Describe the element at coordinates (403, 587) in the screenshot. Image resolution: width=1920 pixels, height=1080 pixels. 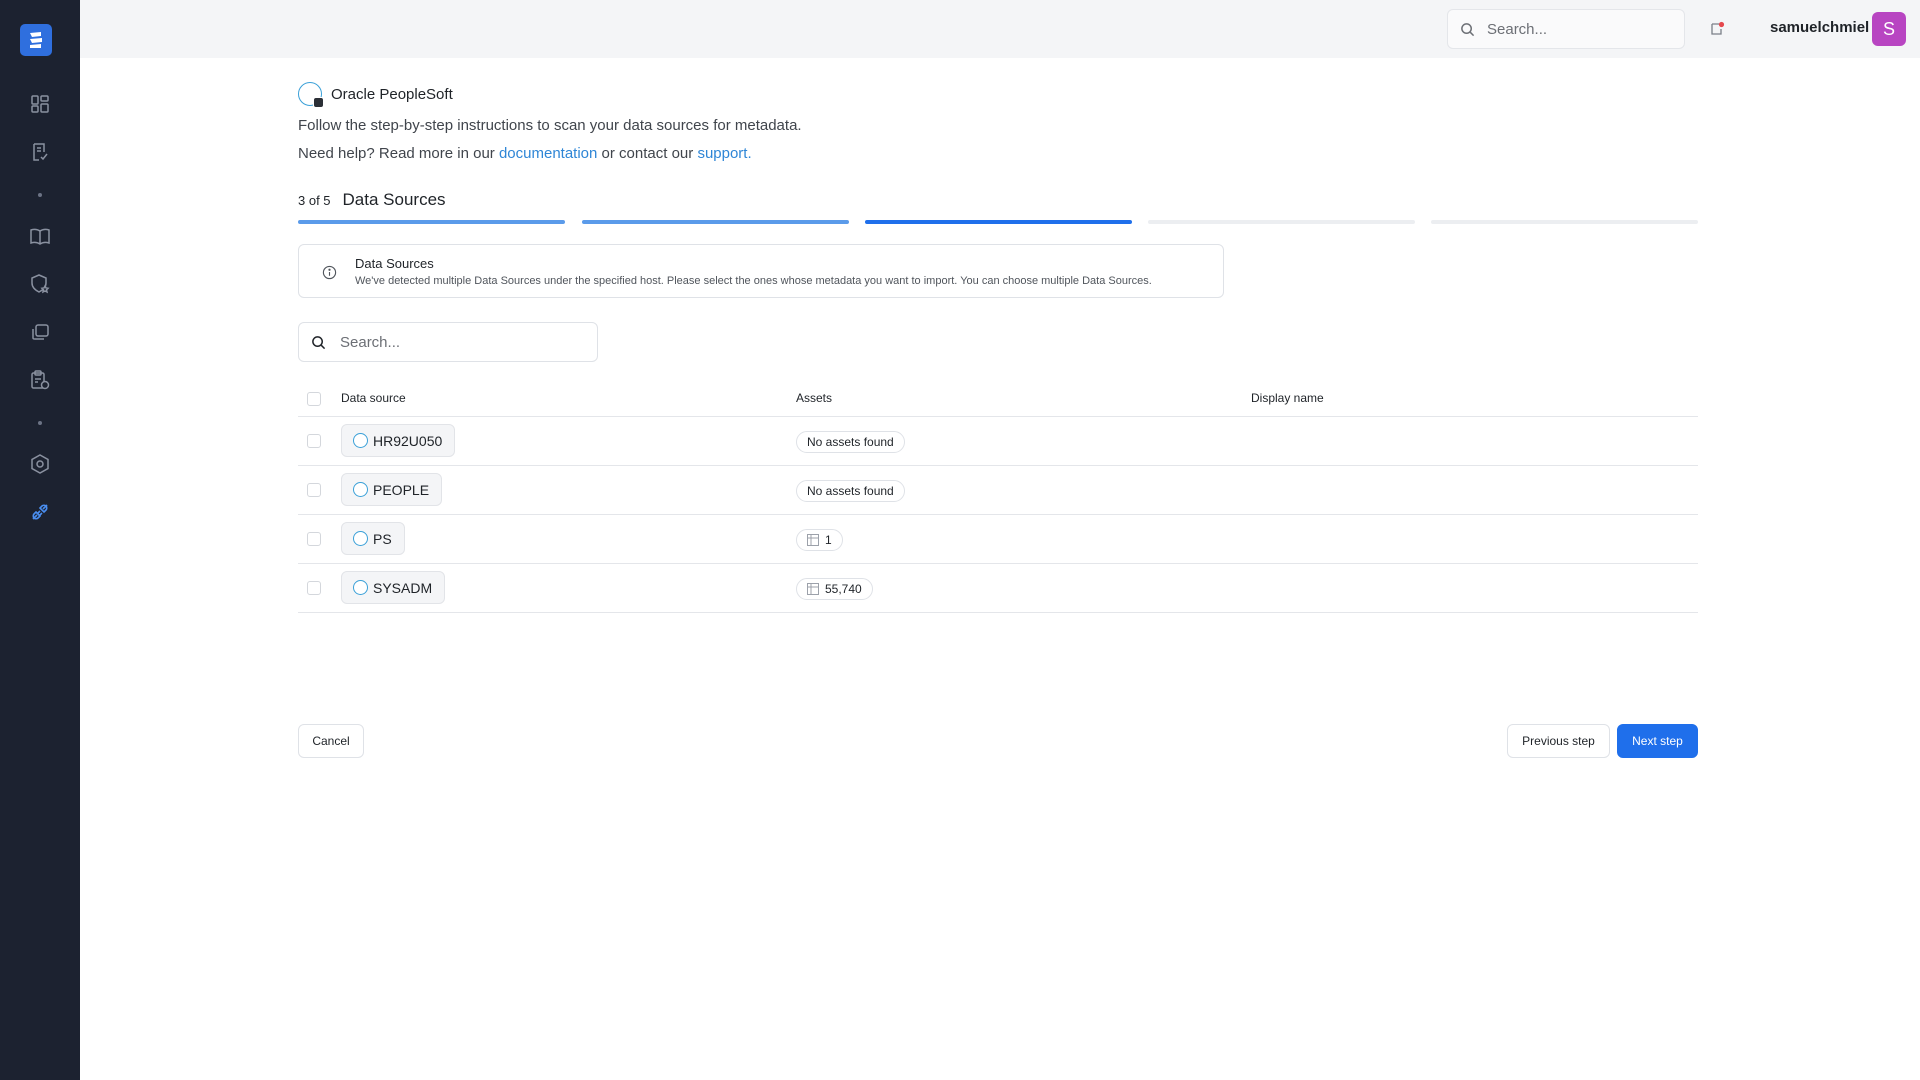
I see `data-source-name: SYSADM` at that location.